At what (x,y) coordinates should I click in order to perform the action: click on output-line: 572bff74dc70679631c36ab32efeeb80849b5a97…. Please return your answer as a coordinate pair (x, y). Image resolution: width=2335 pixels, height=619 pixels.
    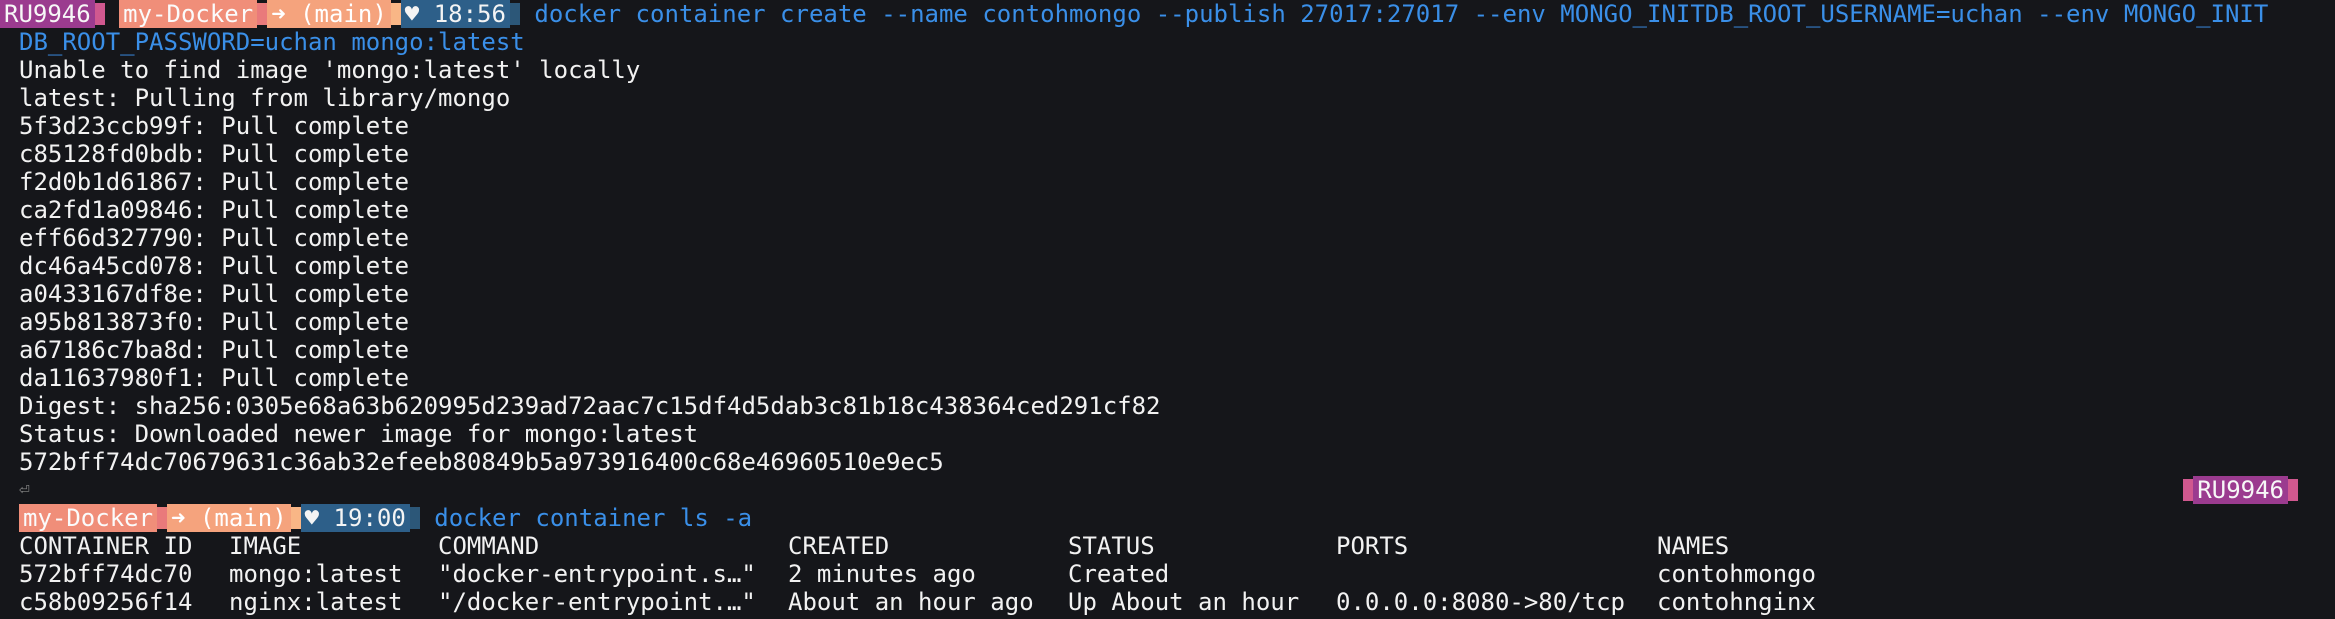
    Looking at the image, I should click on (481, 462).